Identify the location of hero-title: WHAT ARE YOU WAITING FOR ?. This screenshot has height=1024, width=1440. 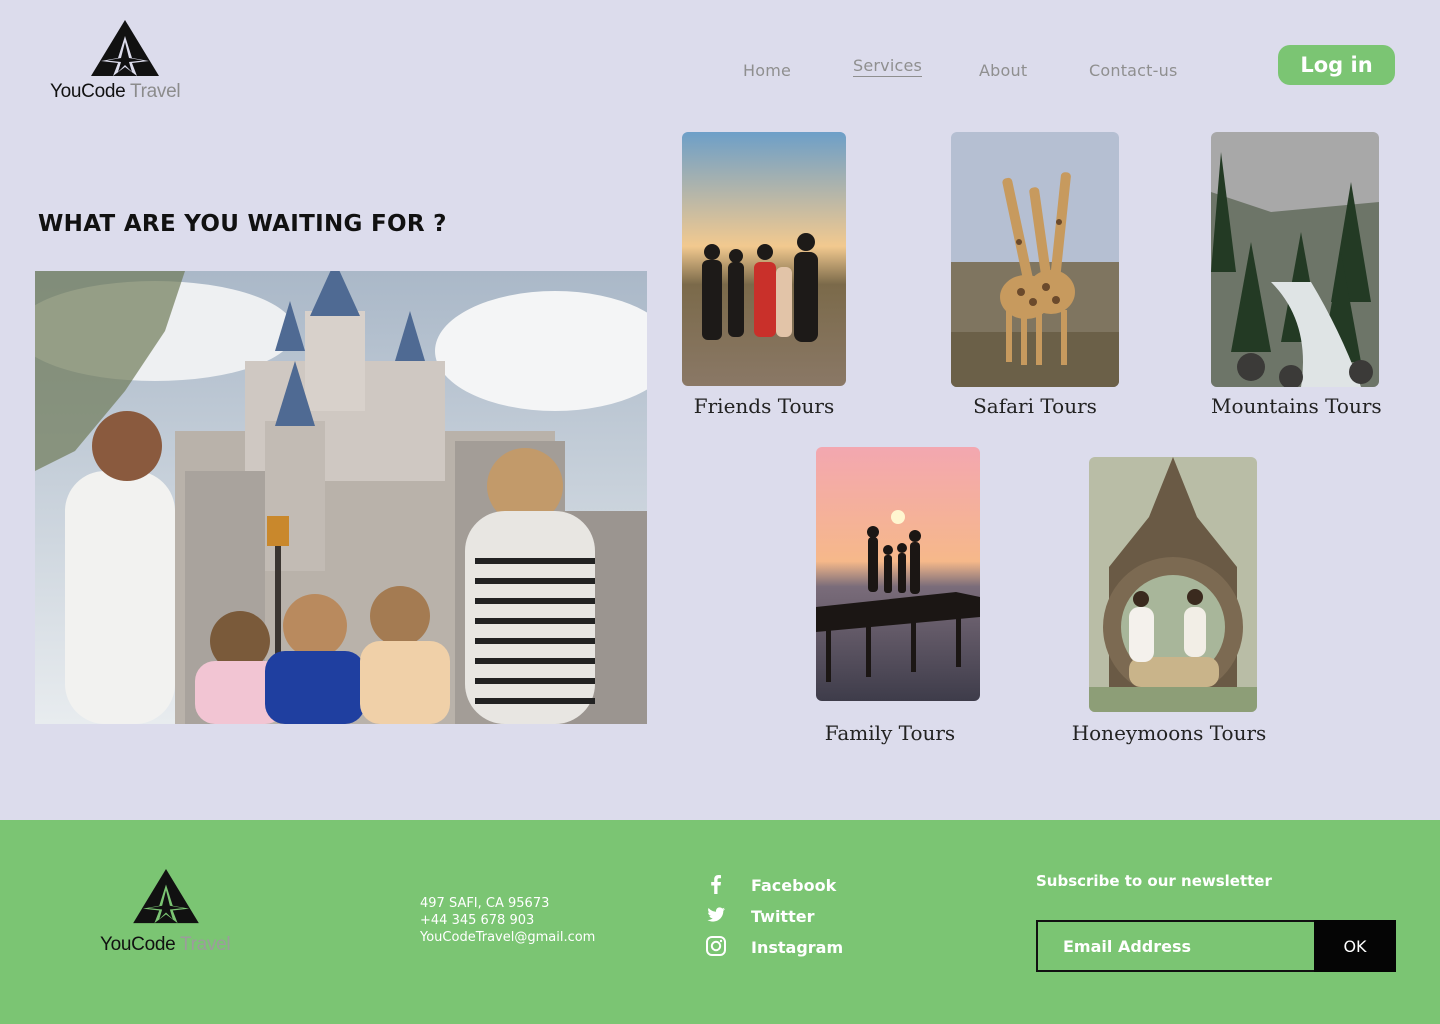
(242, 224).